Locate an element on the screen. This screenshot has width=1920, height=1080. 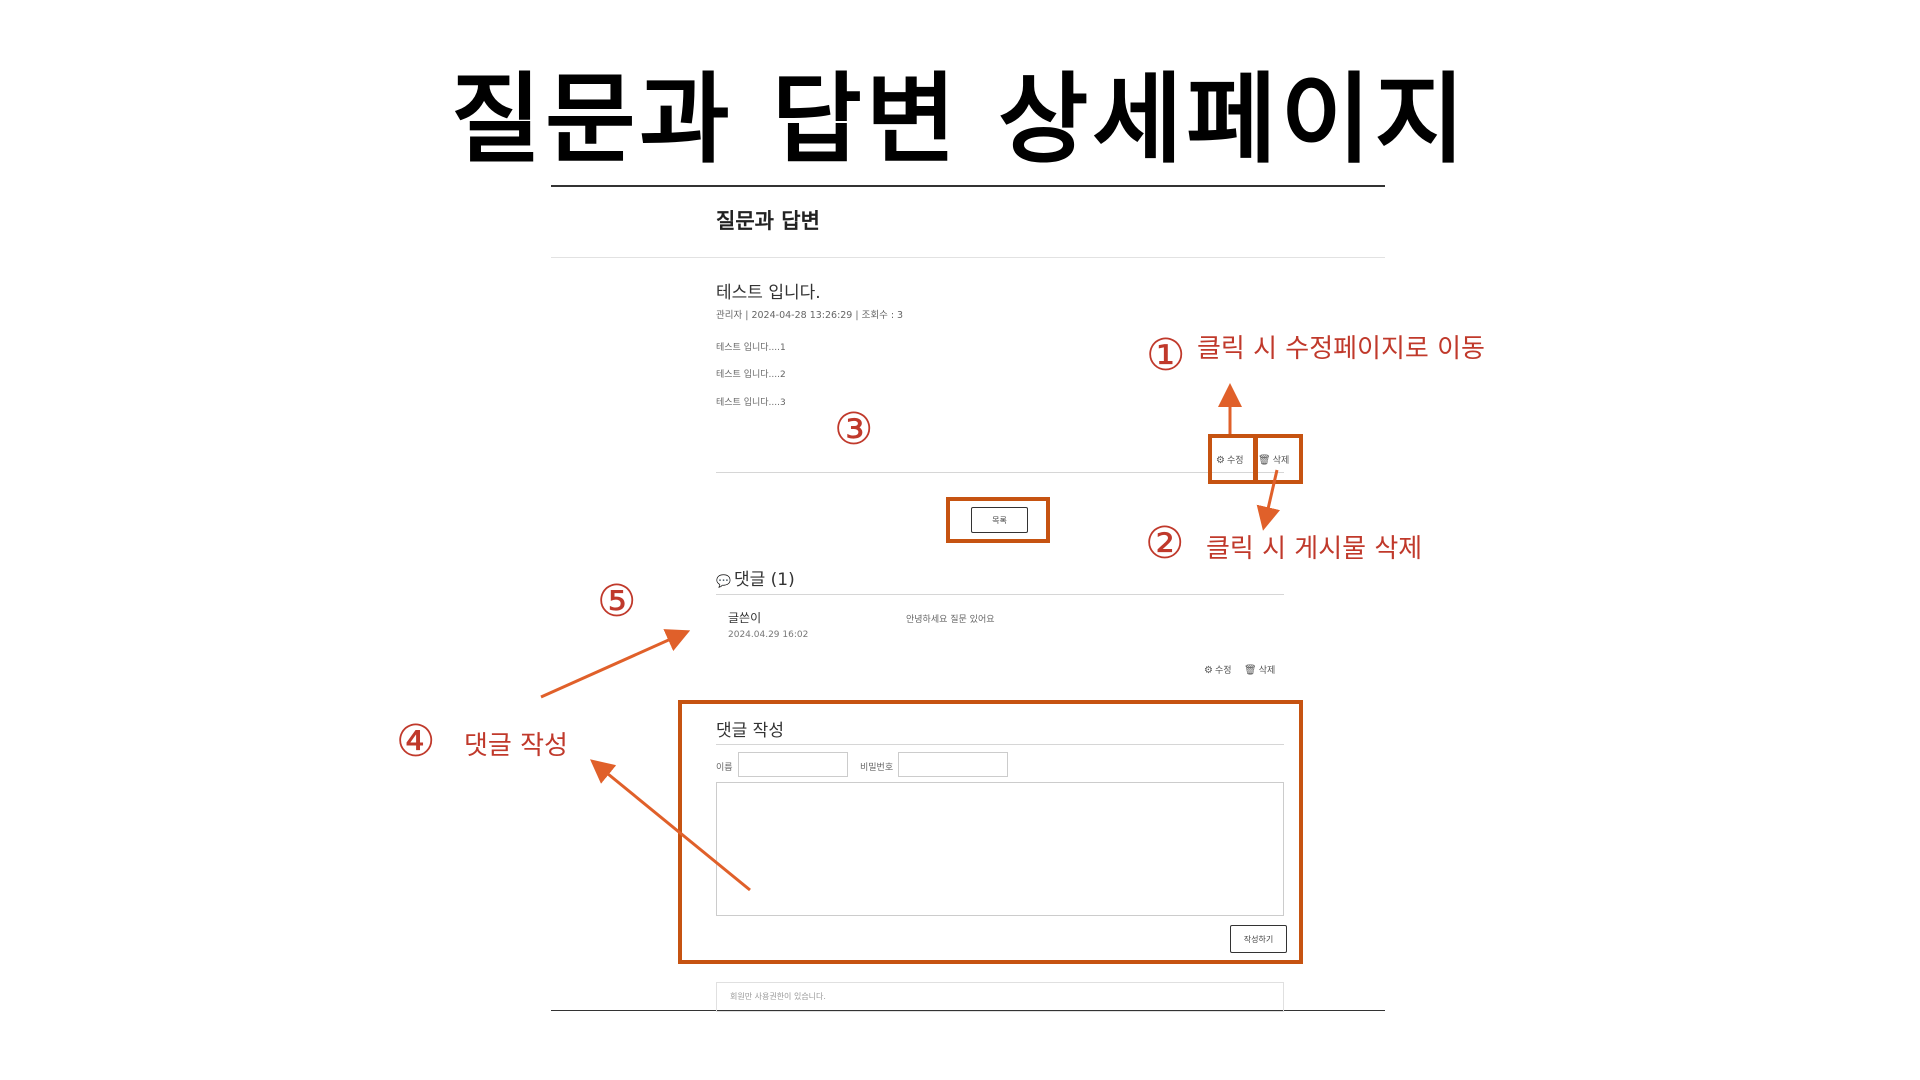
annotation-number-4: ④ is located at coordinates (416, 741).